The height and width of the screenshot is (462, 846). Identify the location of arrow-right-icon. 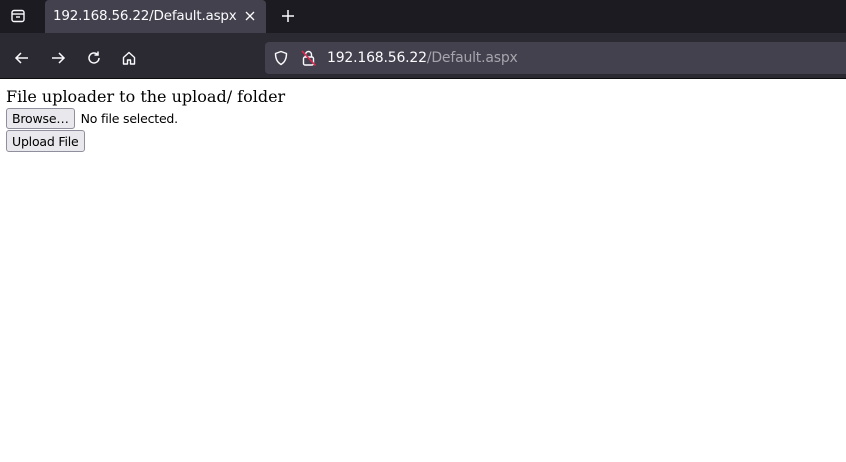
(59, 58).